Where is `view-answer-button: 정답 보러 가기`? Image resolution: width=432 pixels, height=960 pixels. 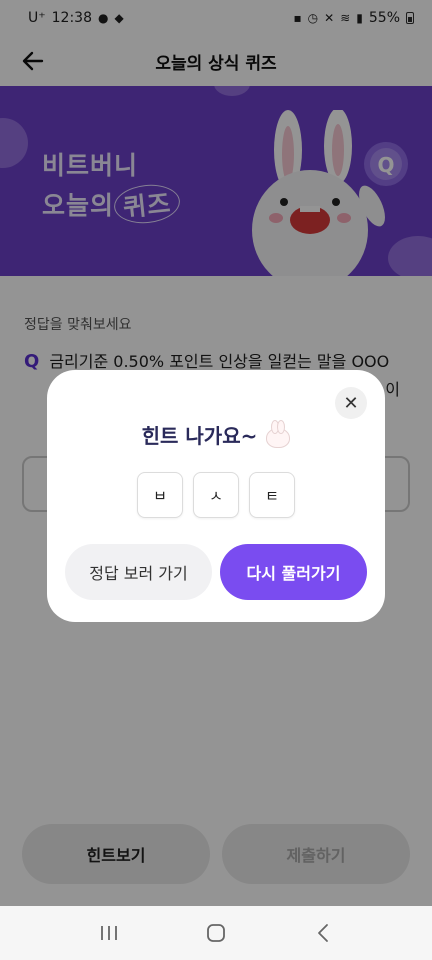 view-answer-button: 정답 보러 가기 is located at coordinates (138, 572).